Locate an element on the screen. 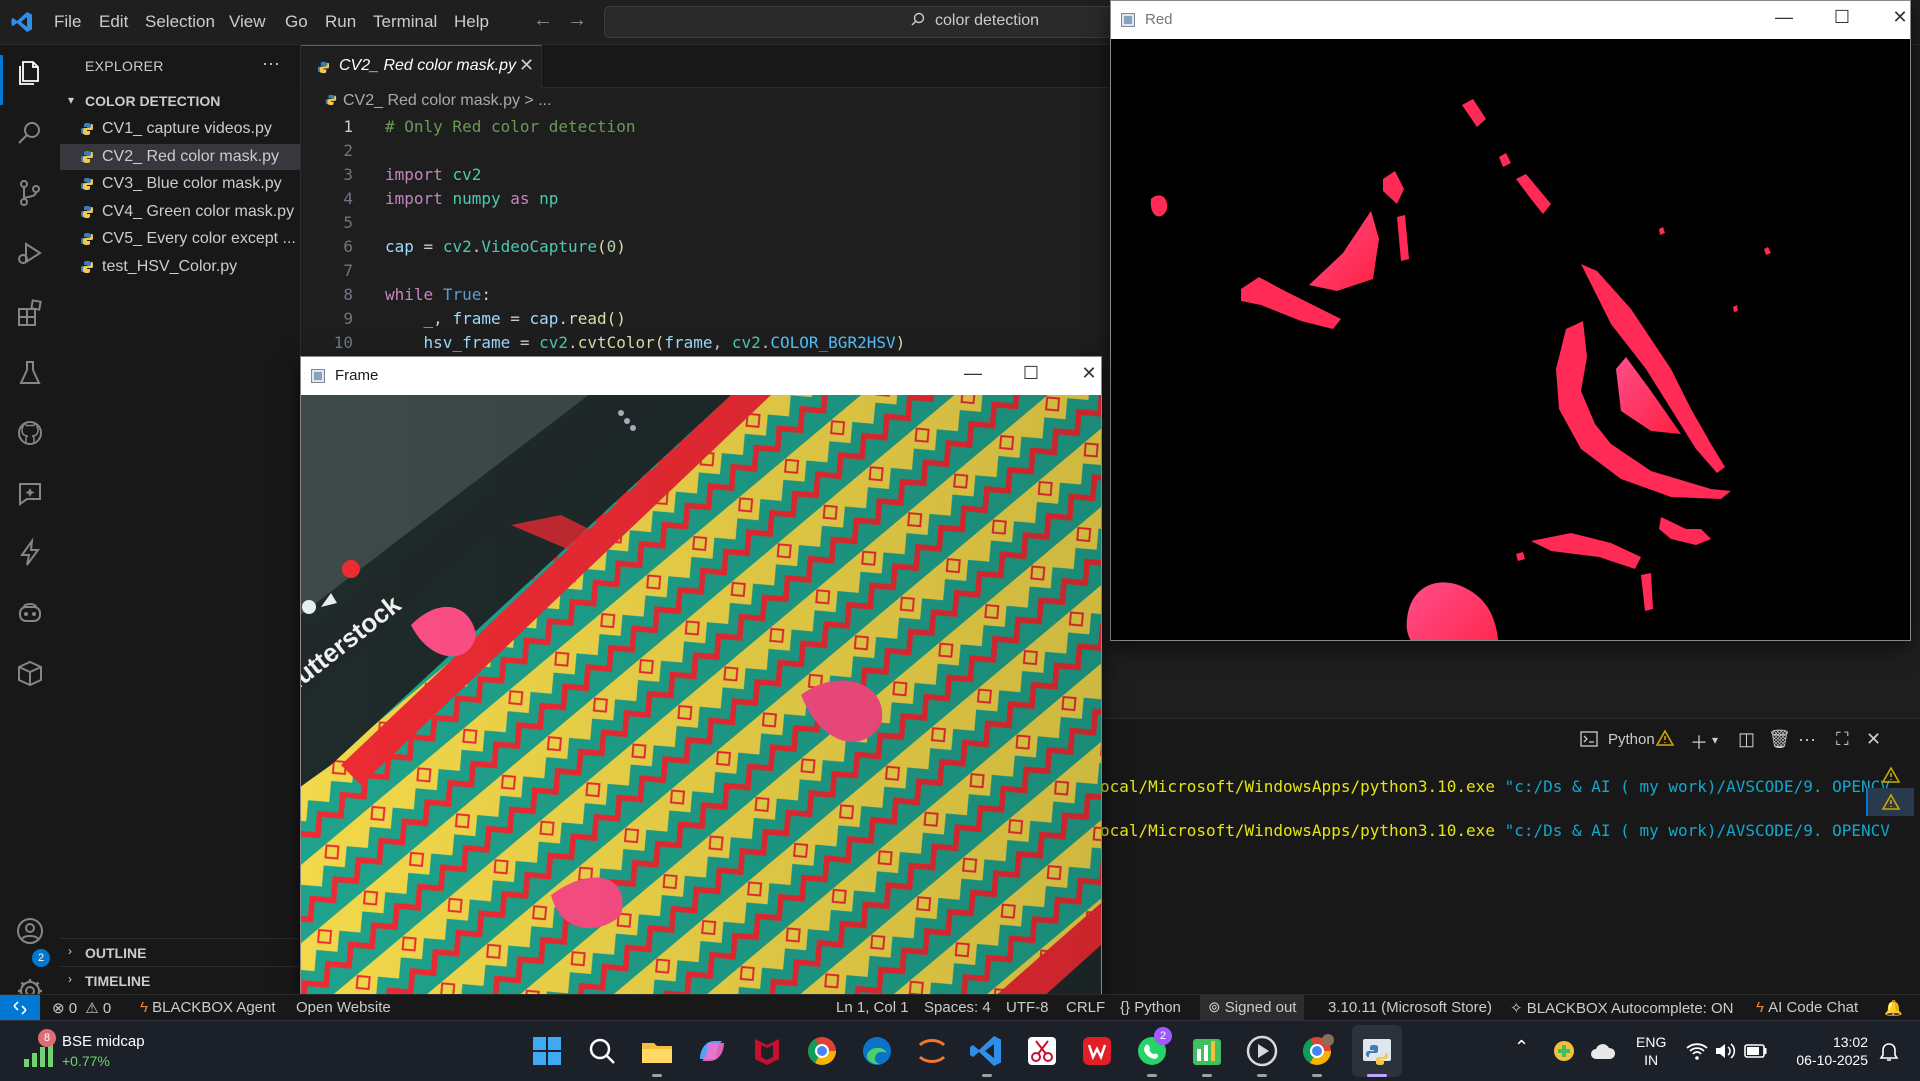 The height and width of the screenshot is (1081, 1920). notification-bell-icon is located at coordinates (1889, 1052).